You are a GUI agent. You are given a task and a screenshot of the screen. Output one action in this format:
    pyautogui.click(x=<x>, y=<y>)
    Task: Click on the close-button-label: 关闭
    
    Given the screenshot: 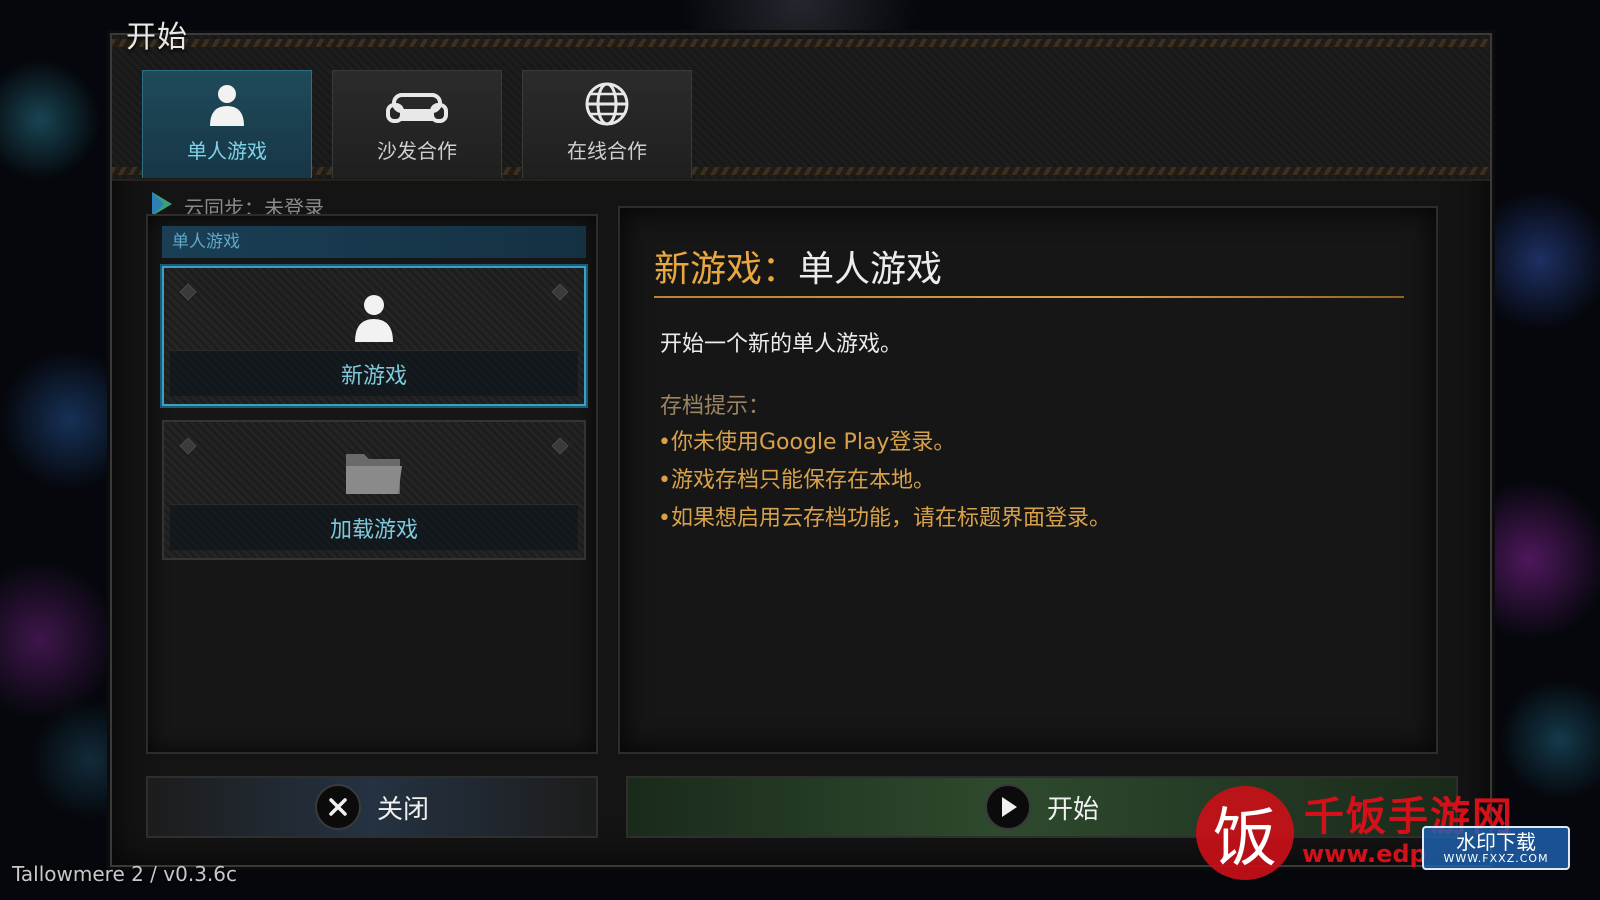 What is the action you would take?
    pyautogui.click(x=402, y=809)
    